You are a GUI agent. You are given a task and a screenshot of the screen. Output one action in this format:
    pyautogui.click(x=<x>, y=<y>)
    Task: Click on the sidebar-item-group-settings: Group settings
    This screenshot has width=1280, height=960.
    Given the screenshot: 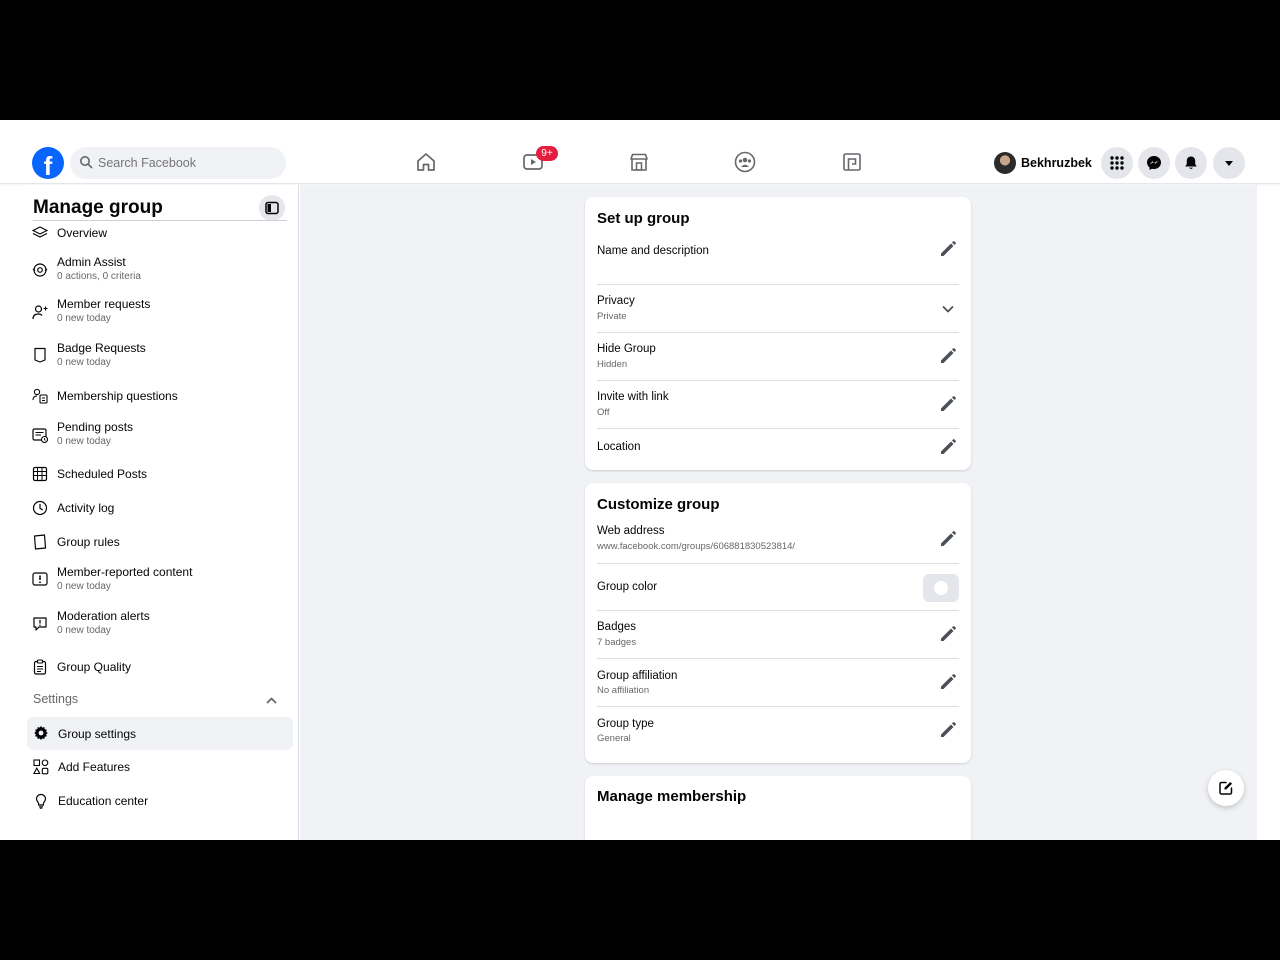 What is the action you would take?
    pyautogui.click(x=160, y=733)
    